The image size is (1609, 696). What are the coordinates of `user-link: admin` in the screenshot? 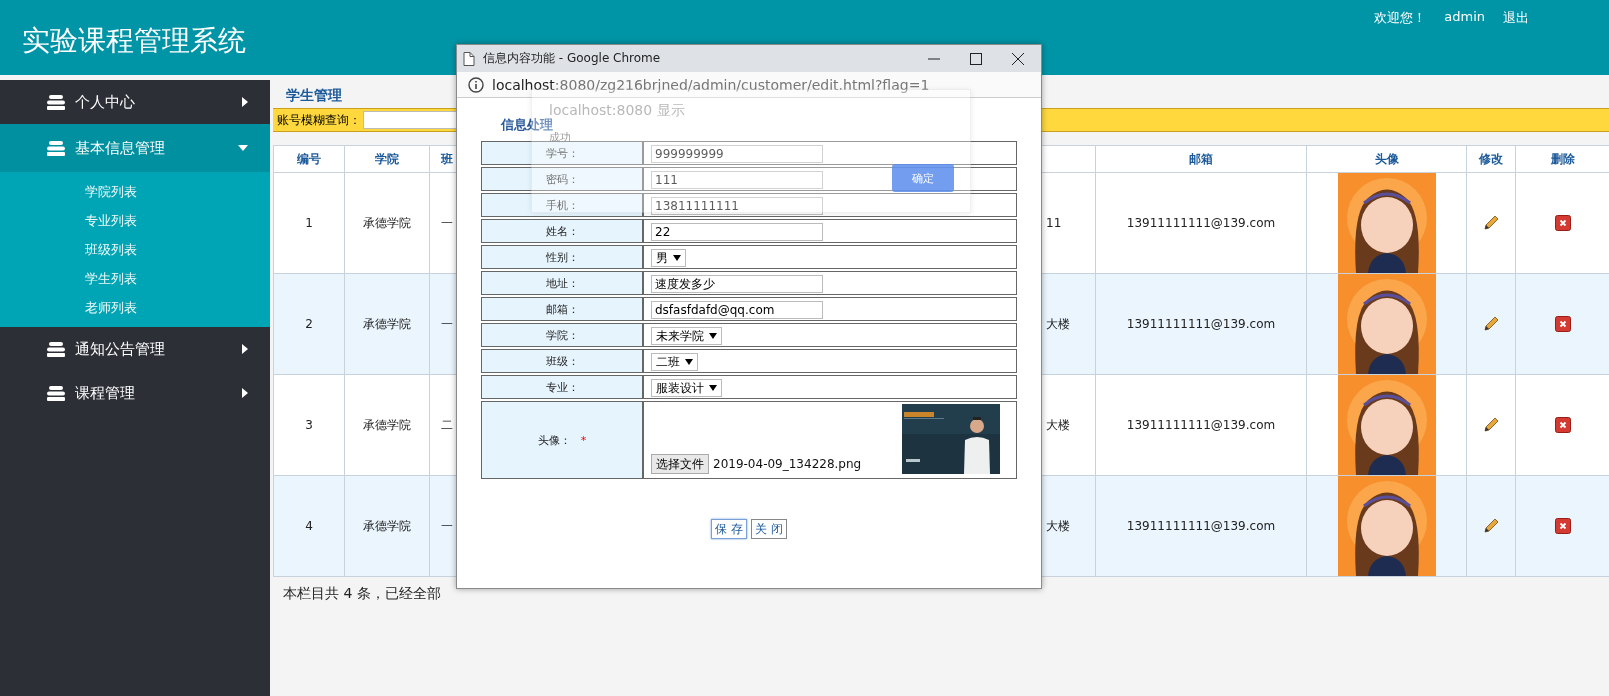 It's located at (1464, 18).